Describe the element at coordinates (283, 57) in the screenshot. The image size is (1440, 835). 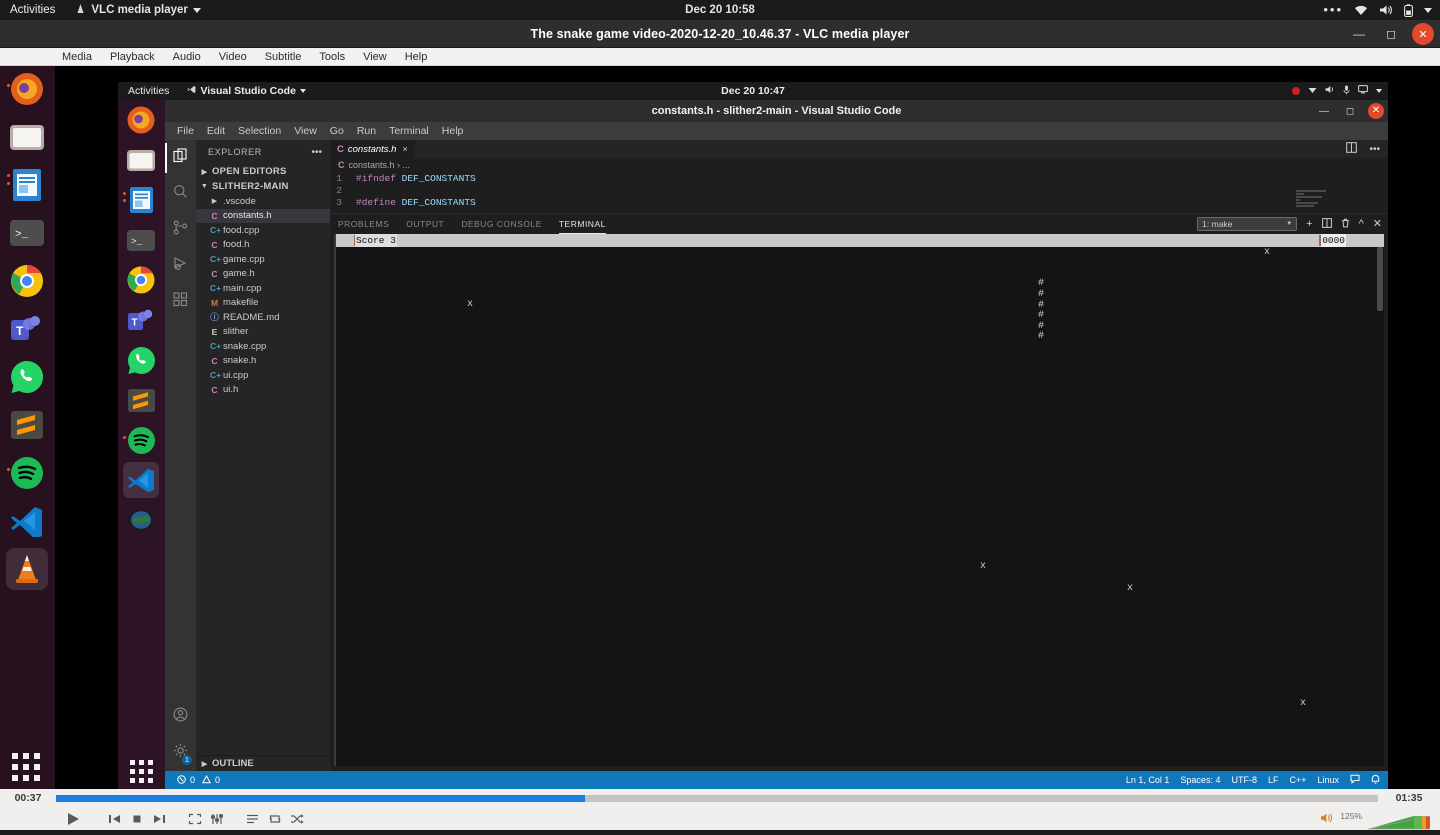
I see `menu-subtitle: Subtitle` at that location.